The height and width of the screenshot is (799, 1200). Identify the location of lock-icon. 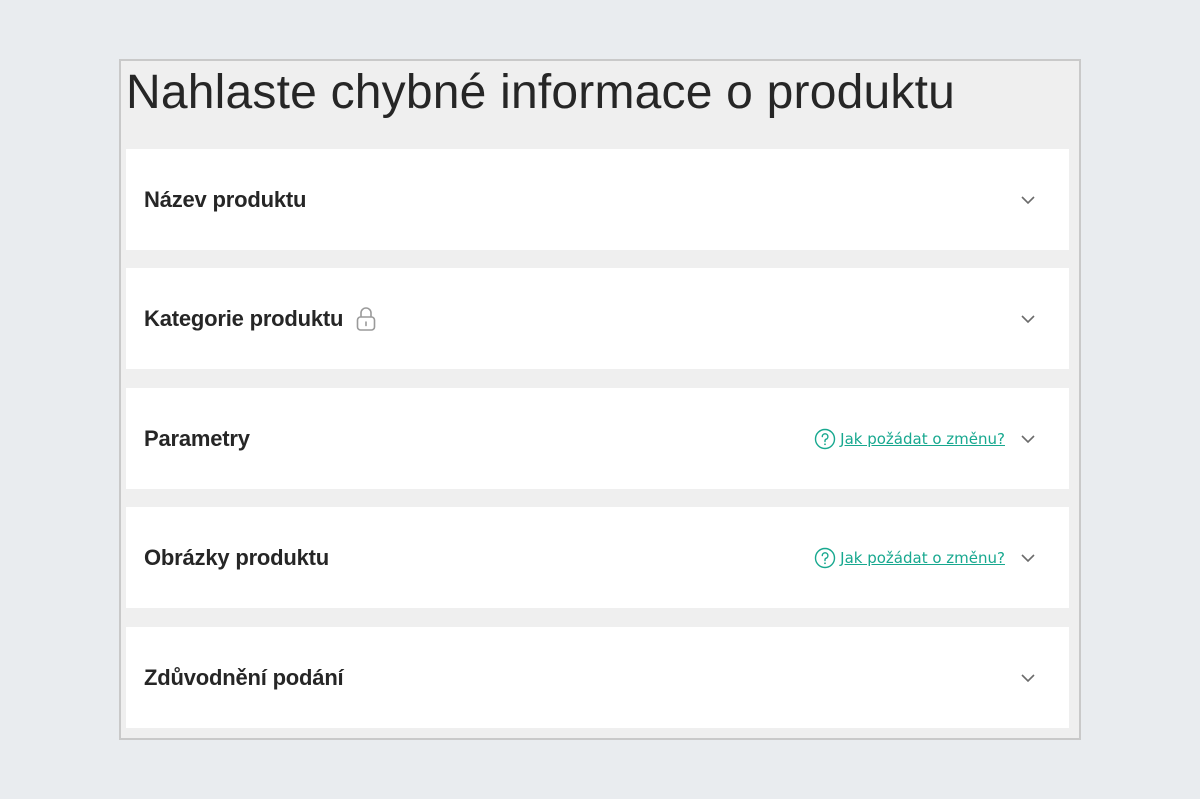
(366, 319).